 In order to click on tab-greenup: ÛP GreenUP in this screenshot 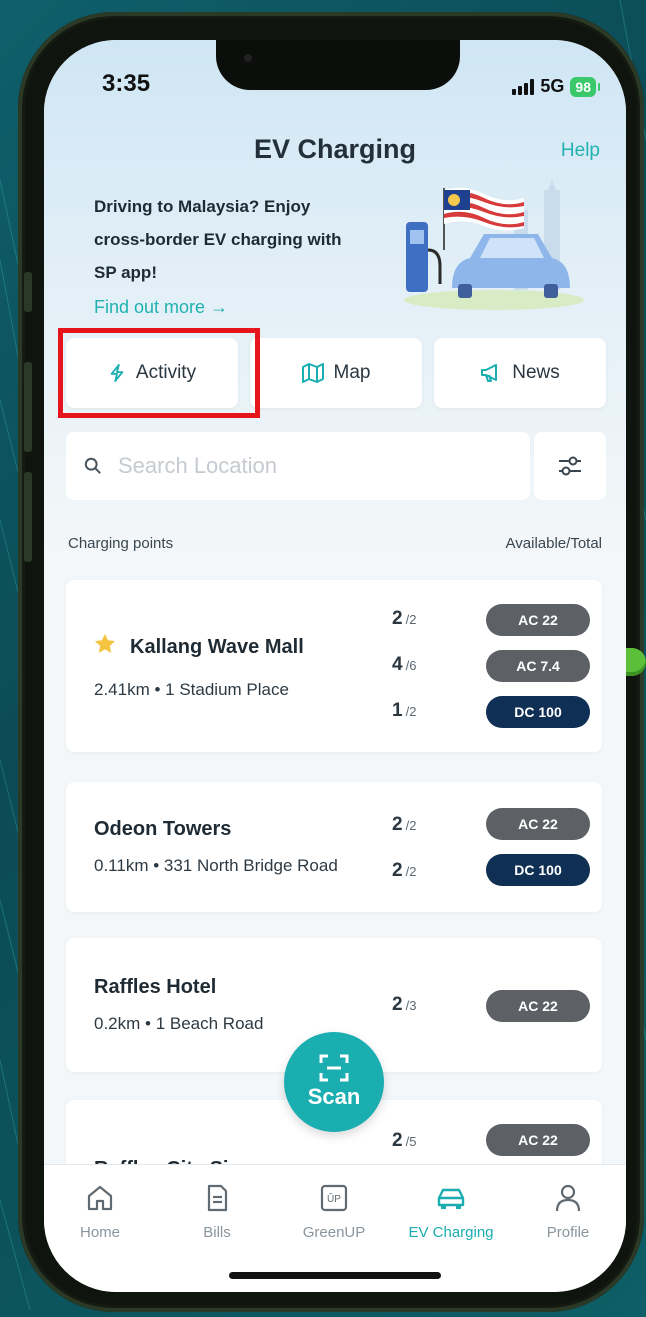, I will do `click(334, 1212)`.